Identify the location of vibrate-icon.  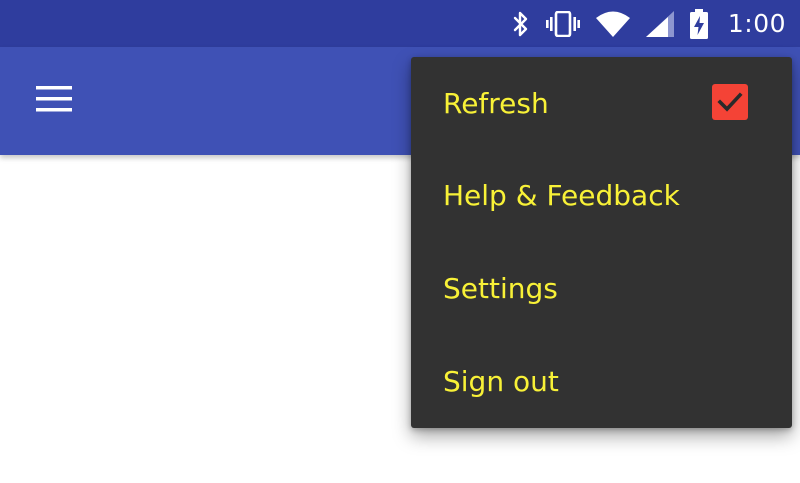
(562, 23).